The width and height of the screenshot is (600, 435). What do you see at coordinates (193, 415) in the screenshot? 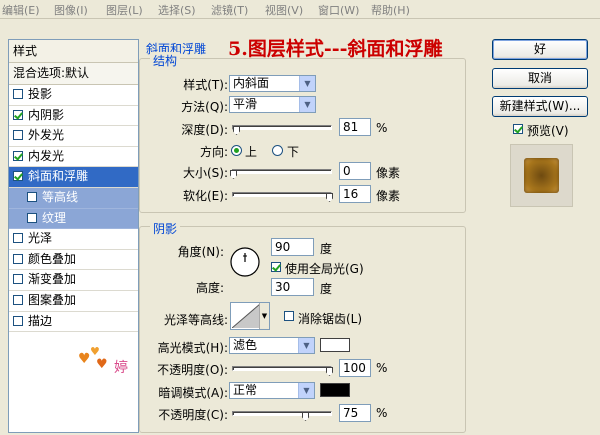
I see `shadow-opacity-label: 不透明度(C):` at bounding box center [193, 415].